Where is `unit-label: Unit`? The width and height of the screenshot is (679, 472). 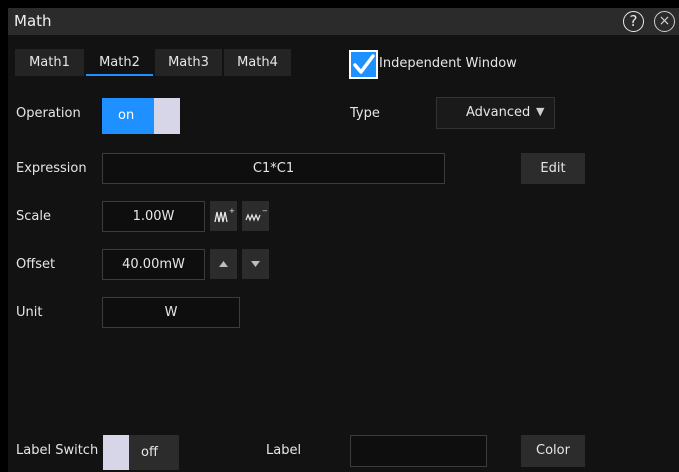
unit-label: Unit is located at coordinates (29, 312).